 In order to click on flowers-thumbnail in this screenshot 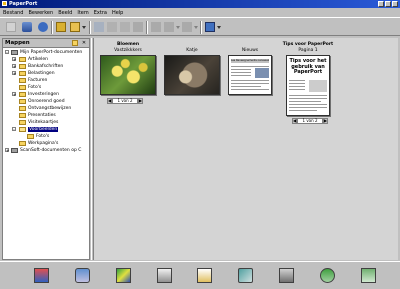, I will do `click(128, 75)`.